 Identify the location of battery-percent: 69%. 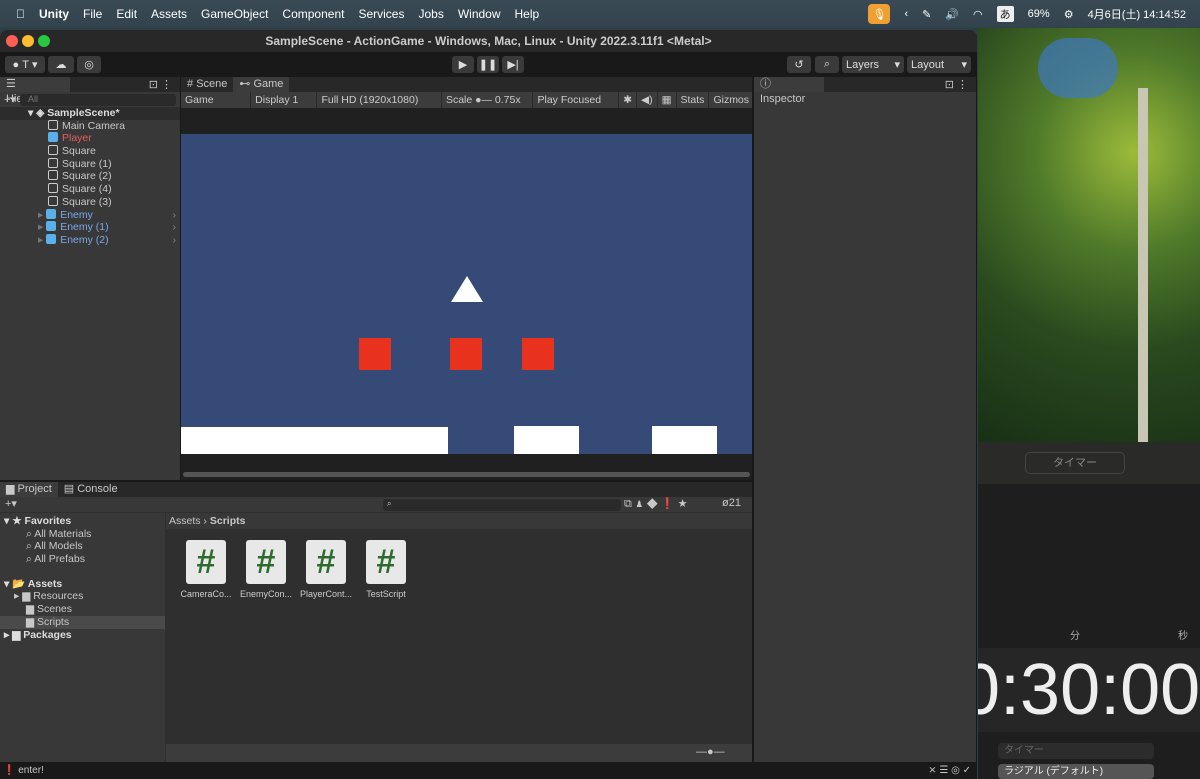
(1039, 14).